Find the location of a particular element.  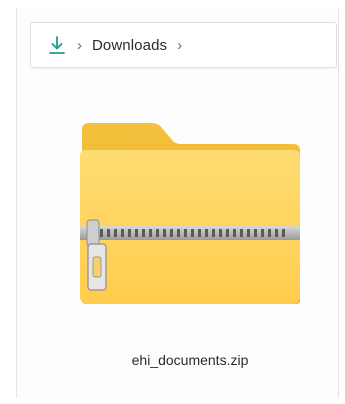

breadcrumb-item-downloads: Downloads is located at coordinates (129, 45).